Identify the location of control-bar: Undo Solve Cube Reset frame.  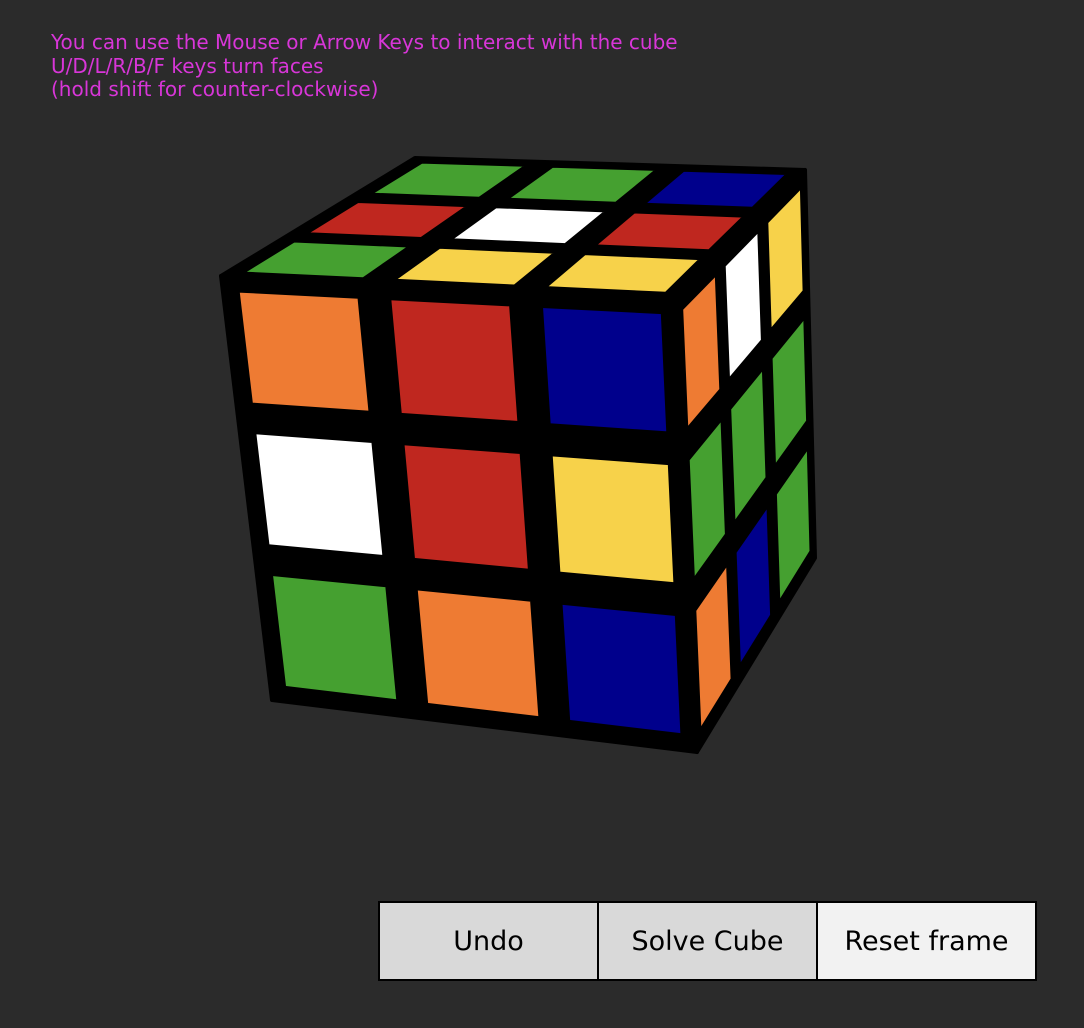
(707, 941).